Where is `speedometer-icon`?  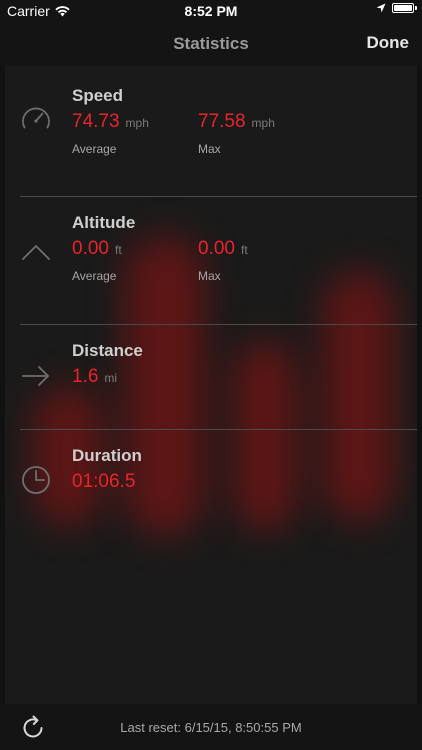
speedometer-icon is located at coordinates (36, 118).